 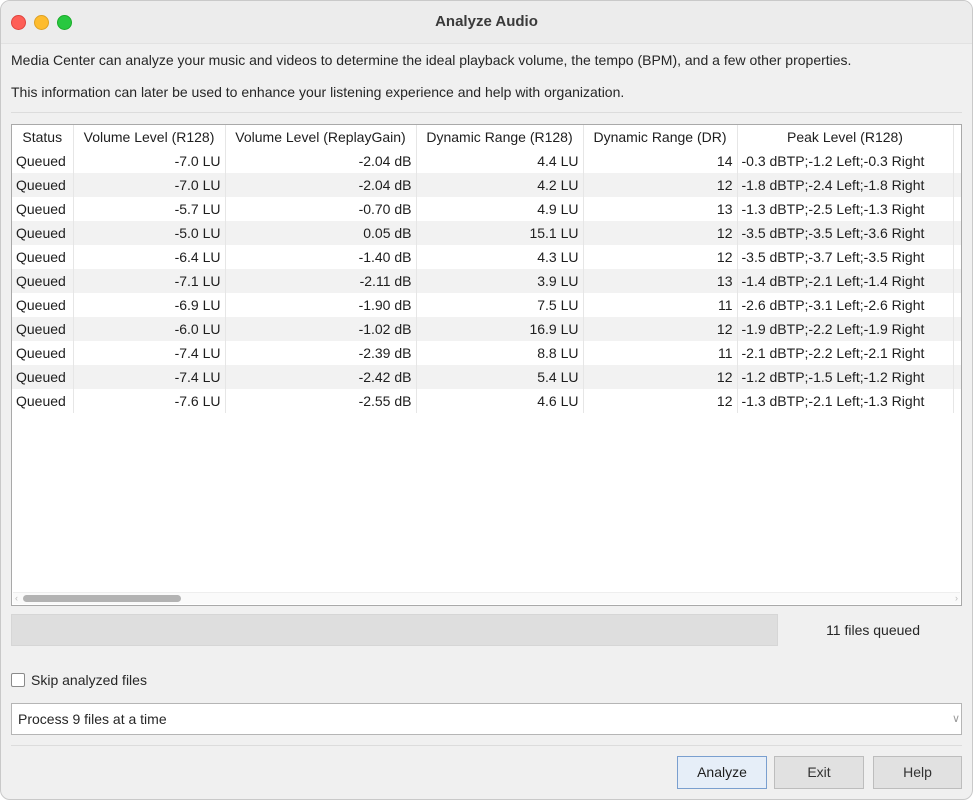 What do you see at coordinates (500, 329) in the screenshot?
I see `cell-dynamic-range-r128: 16.9 LU` at bounding box center [500, 329].